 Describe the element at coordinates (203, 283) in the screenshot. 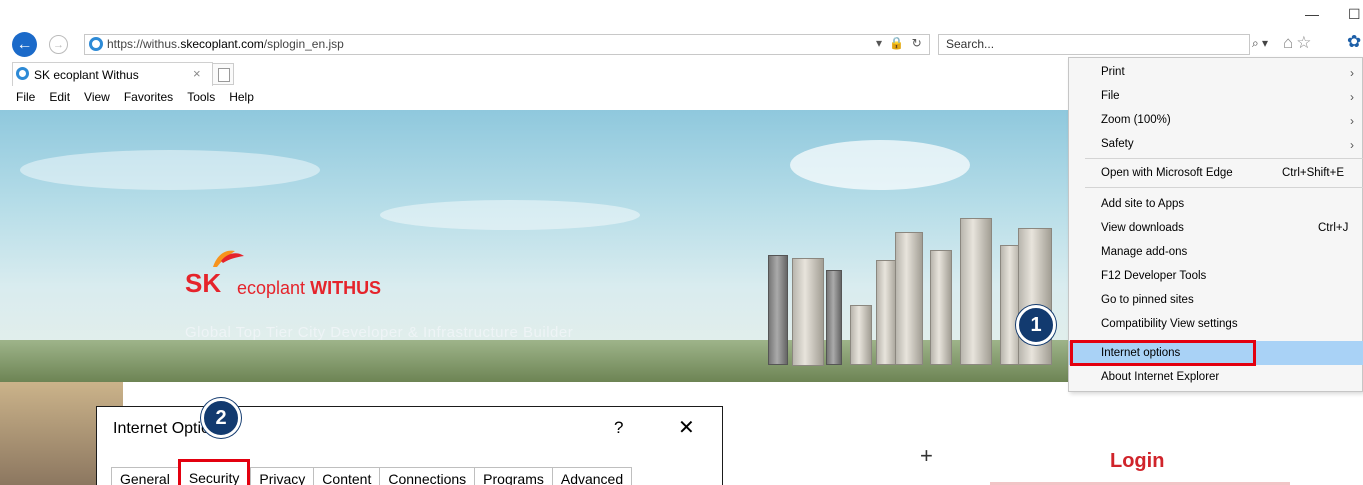

I see `logo-sk: SK` at that location.